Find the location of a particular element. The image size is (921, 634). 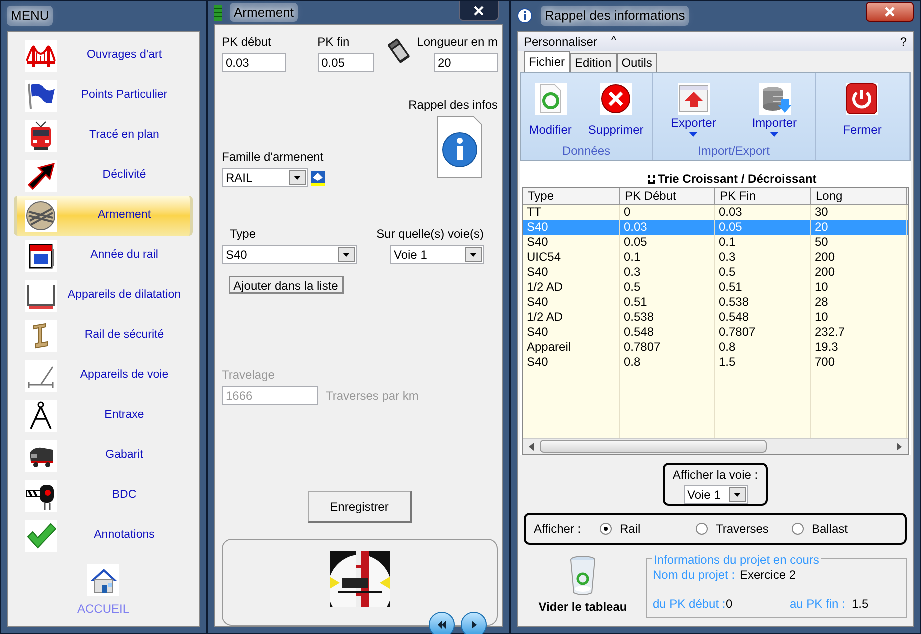

field-value: Exercice 2 is located at coordinates (768, 575).